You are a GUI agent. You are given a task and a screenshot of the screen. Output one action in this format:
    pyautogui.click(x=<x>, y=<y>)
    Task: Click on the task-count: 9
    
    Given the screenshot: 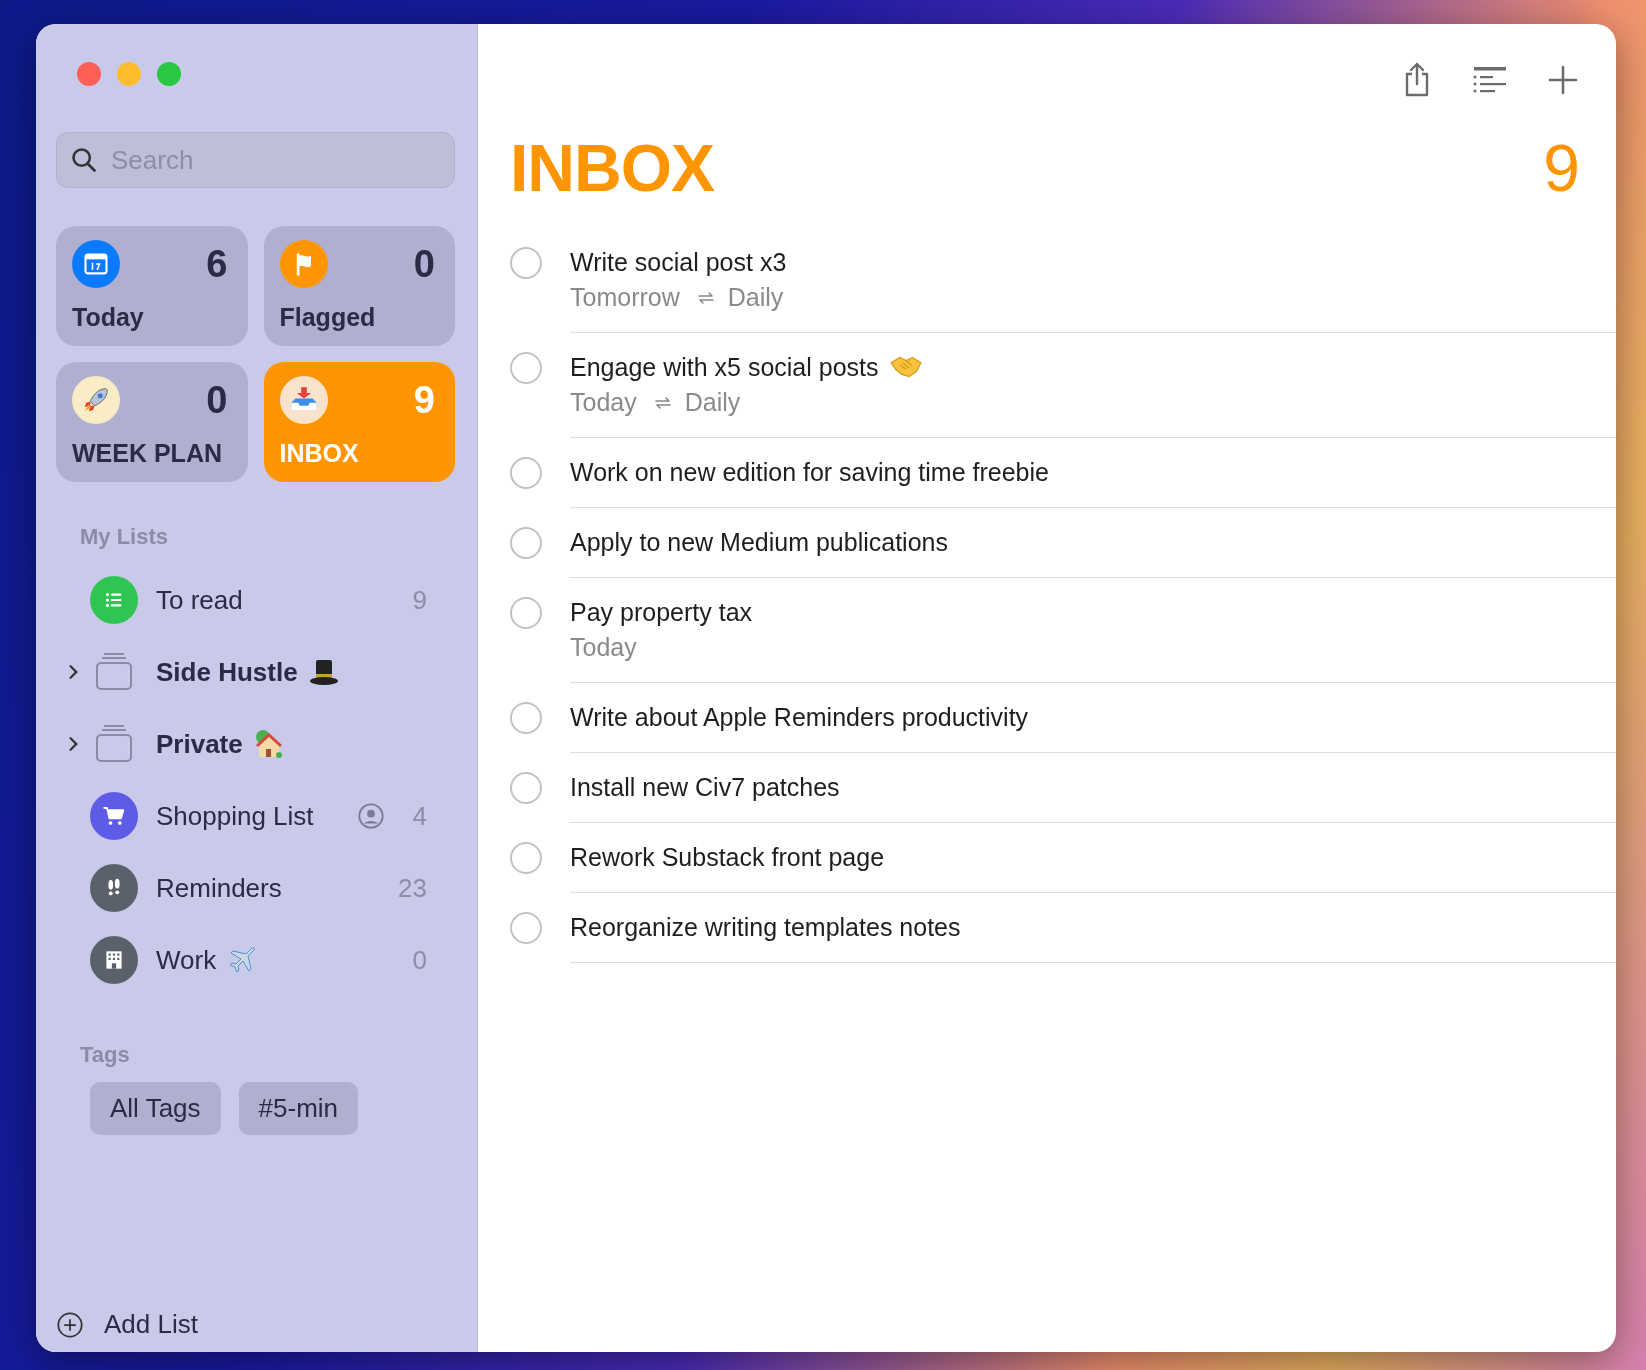 What is the action you would take?
    pyautogui.click(x=1561, y=168)
    